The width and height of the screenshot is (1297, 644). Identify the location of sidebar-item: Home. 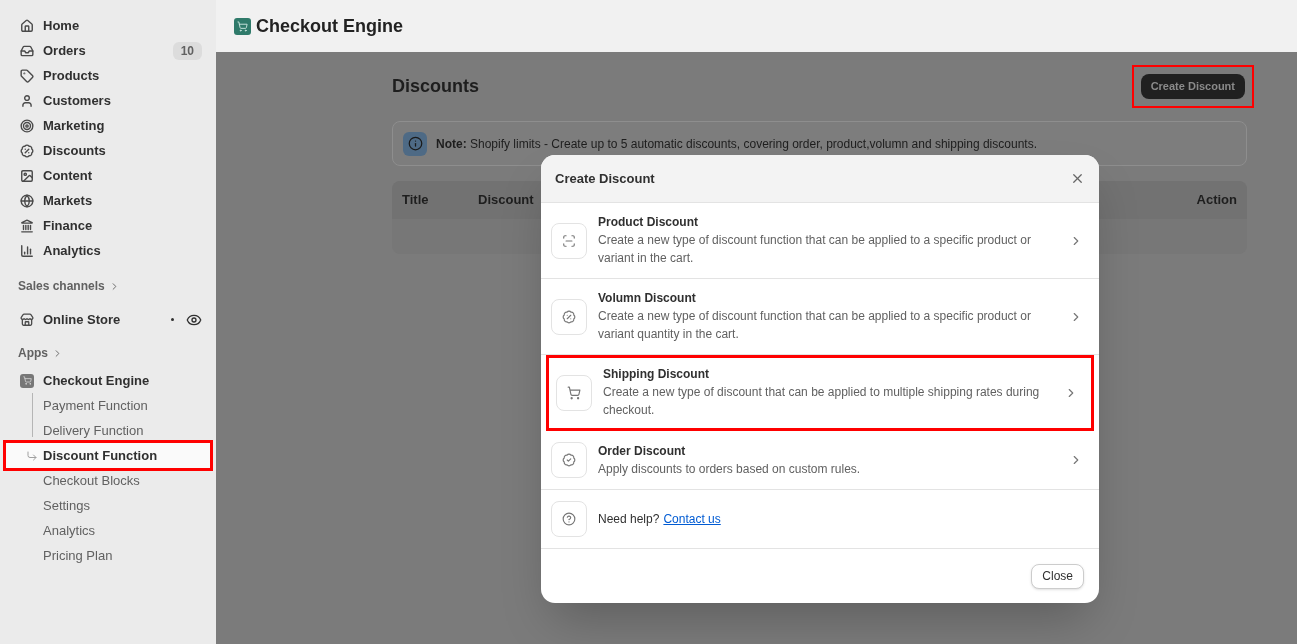
(108, 25).